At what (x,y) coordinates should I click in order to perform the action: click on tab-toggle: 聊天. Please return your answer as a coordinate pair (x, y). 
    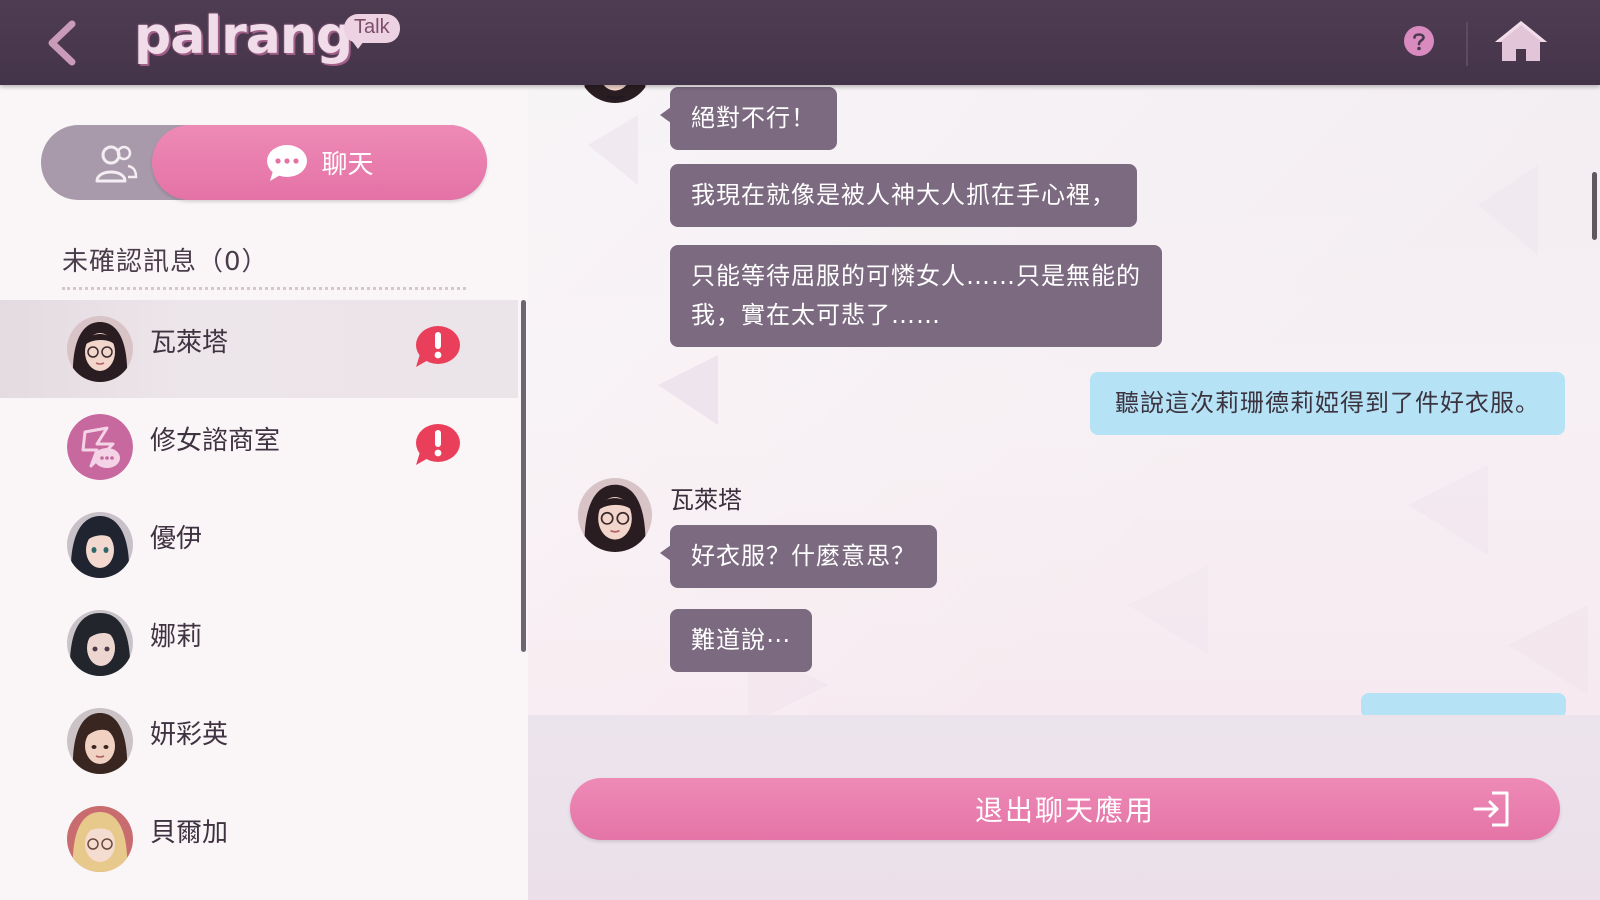
    Looking at the image, I should click on (264, 162).